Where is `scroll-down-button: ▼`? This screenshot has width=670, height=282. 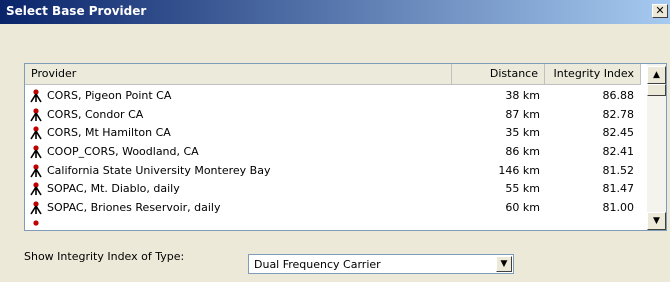 scroll-down-button: ▼ is located at coordinates (656, 221).